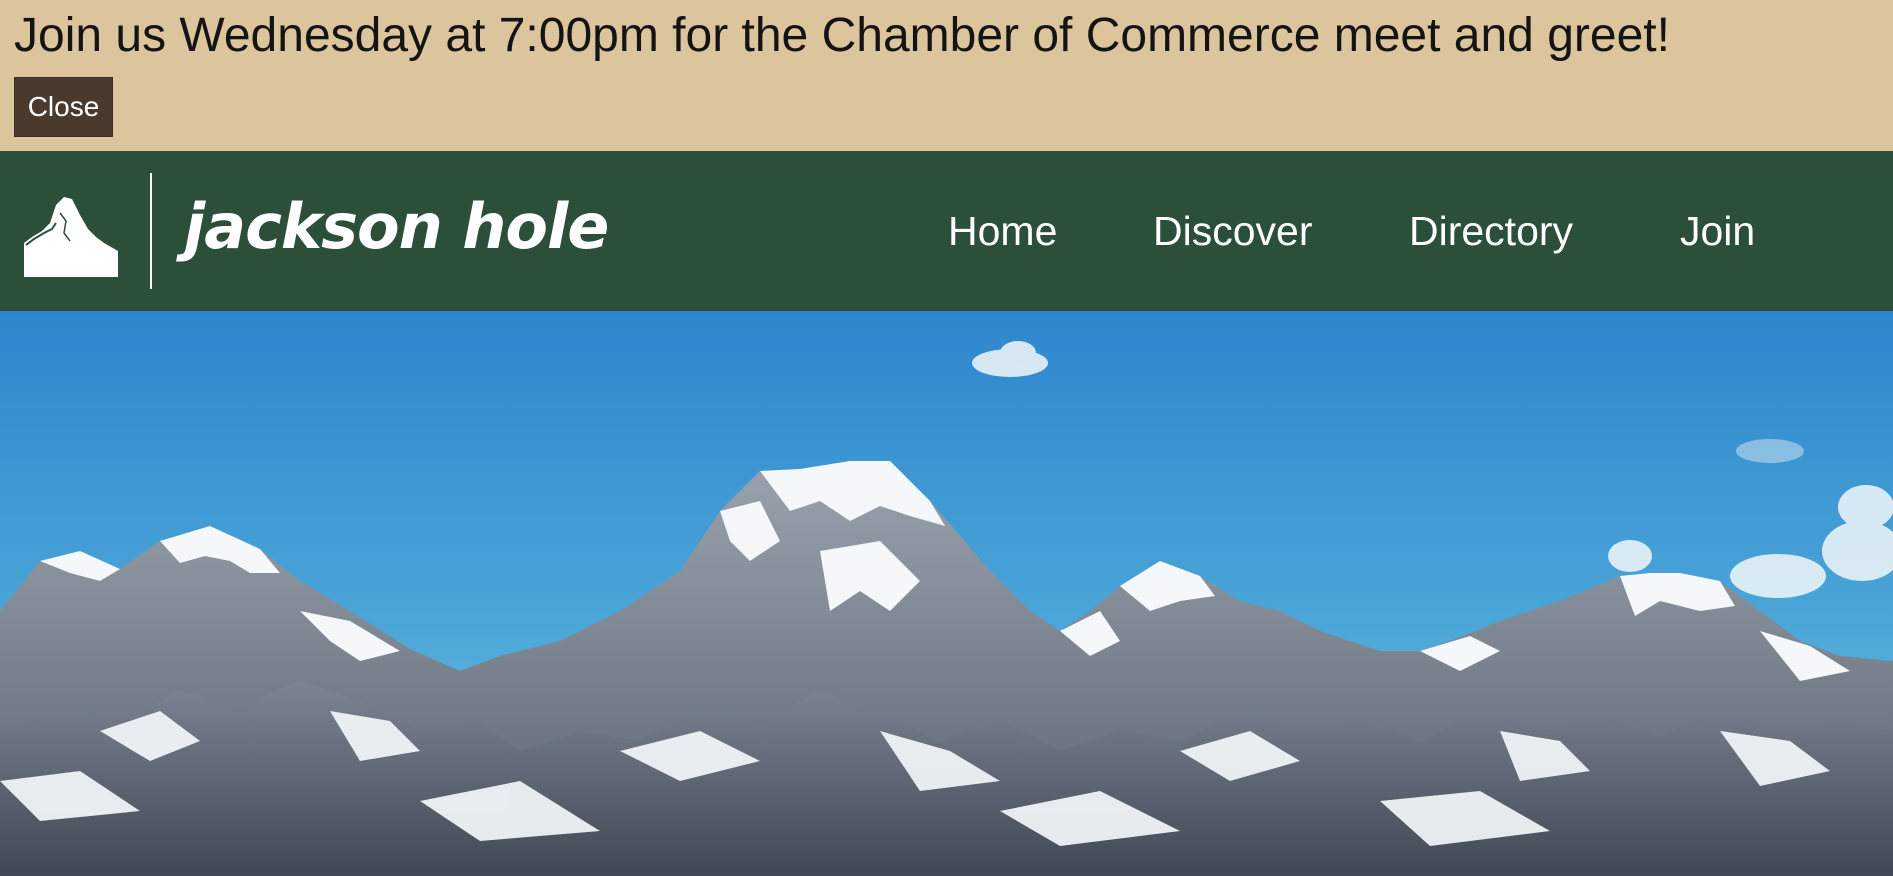  I want to click on main-nav: Home Discover Directory Join, so click(946, 231).